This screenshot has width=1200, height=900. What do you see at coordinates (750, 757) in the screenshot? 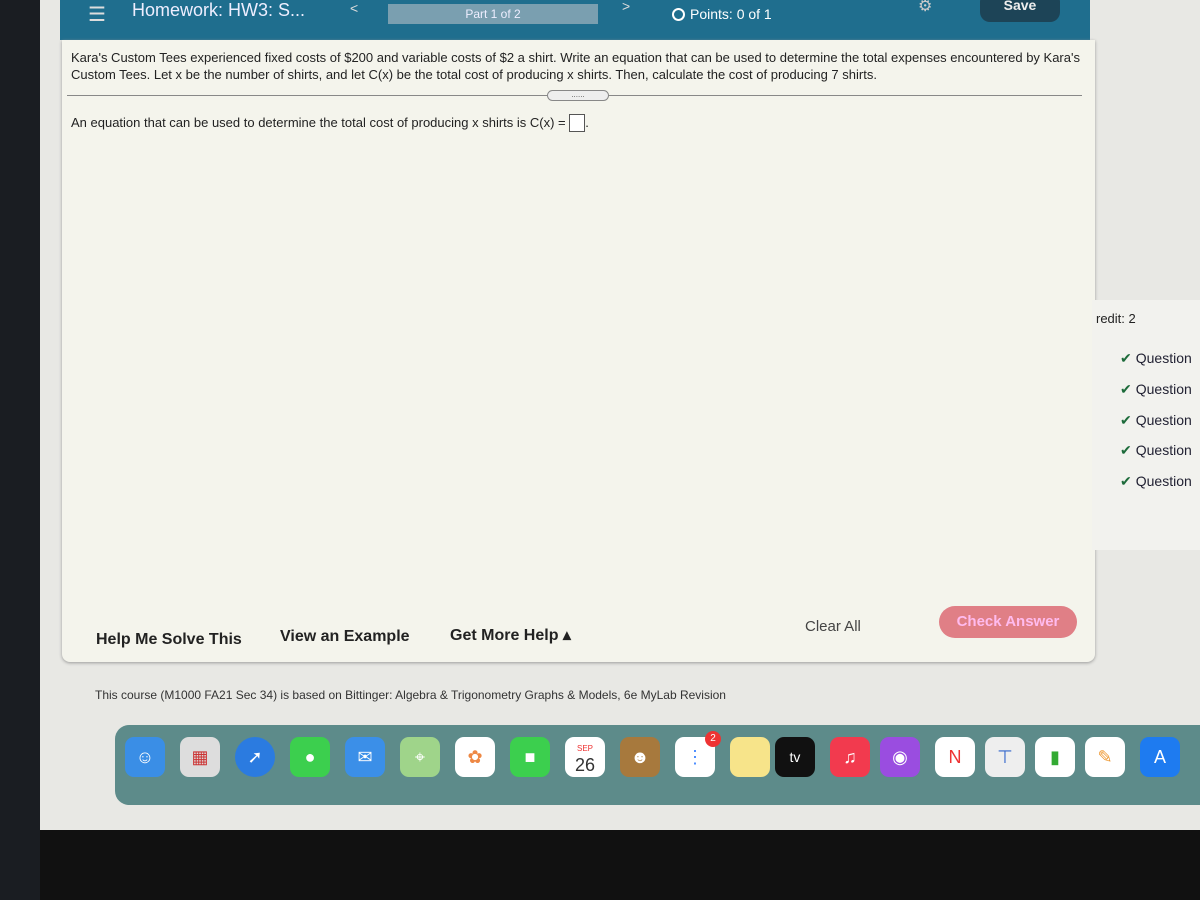
I see `notes-icon` at bounding box center [750, 757].